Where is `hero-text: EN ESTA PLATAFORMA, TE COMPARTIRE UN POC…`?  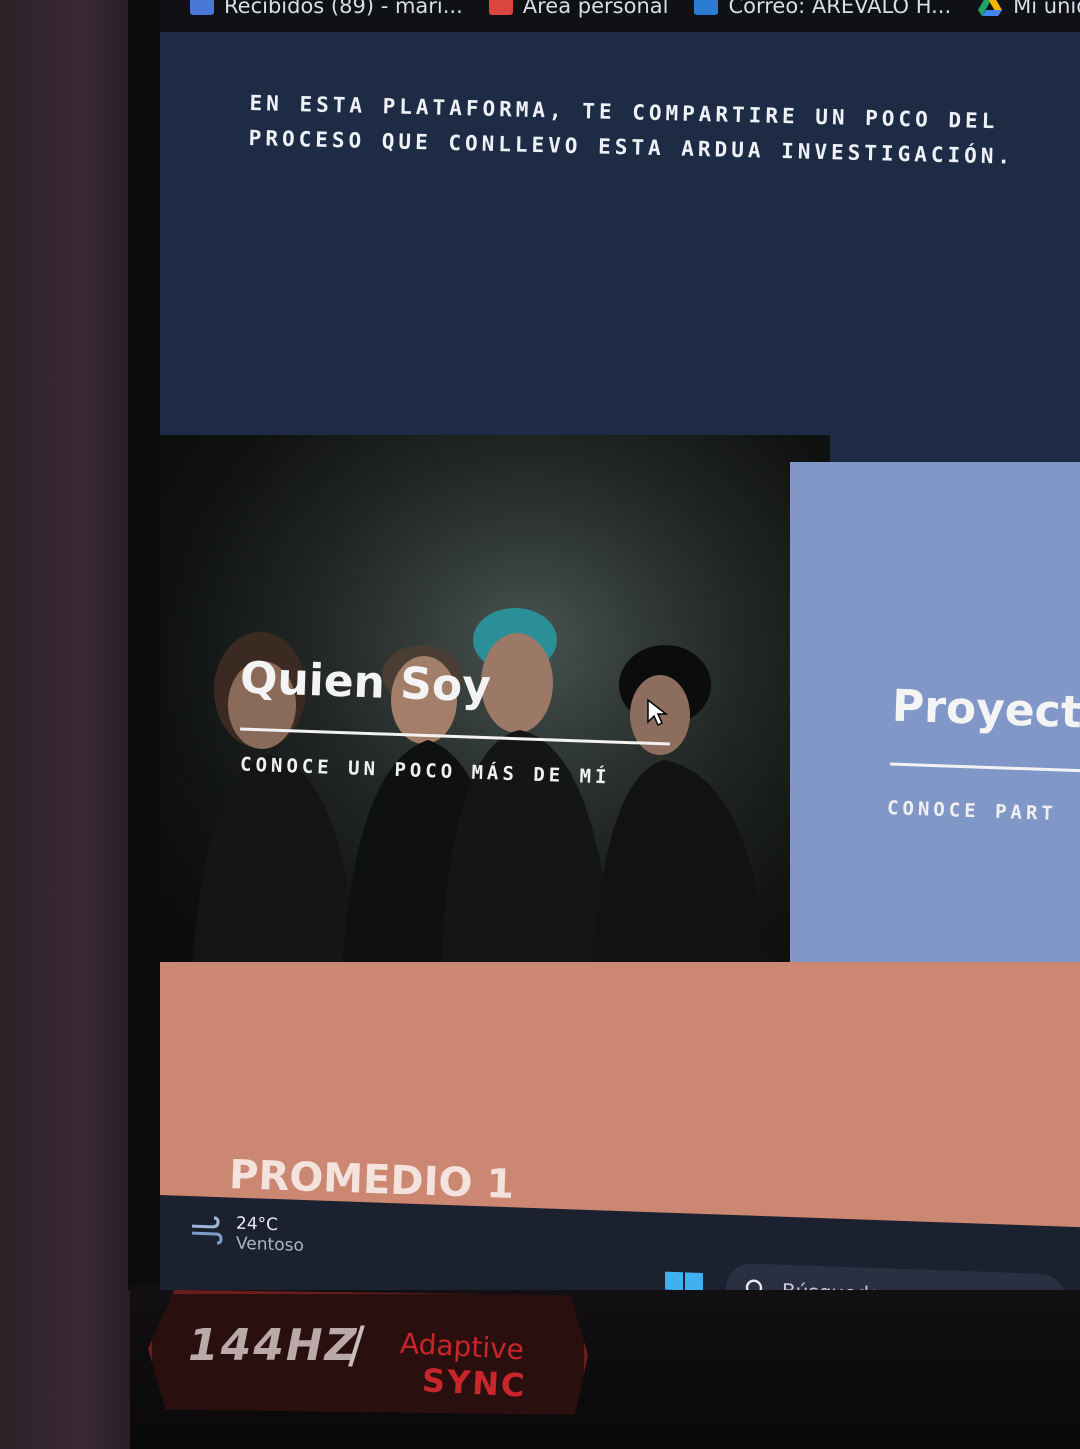
hero-text: EN ESTA PLATAFORMA, TE COMPARTIRE UN POC… is located at coordinates (631, 129).